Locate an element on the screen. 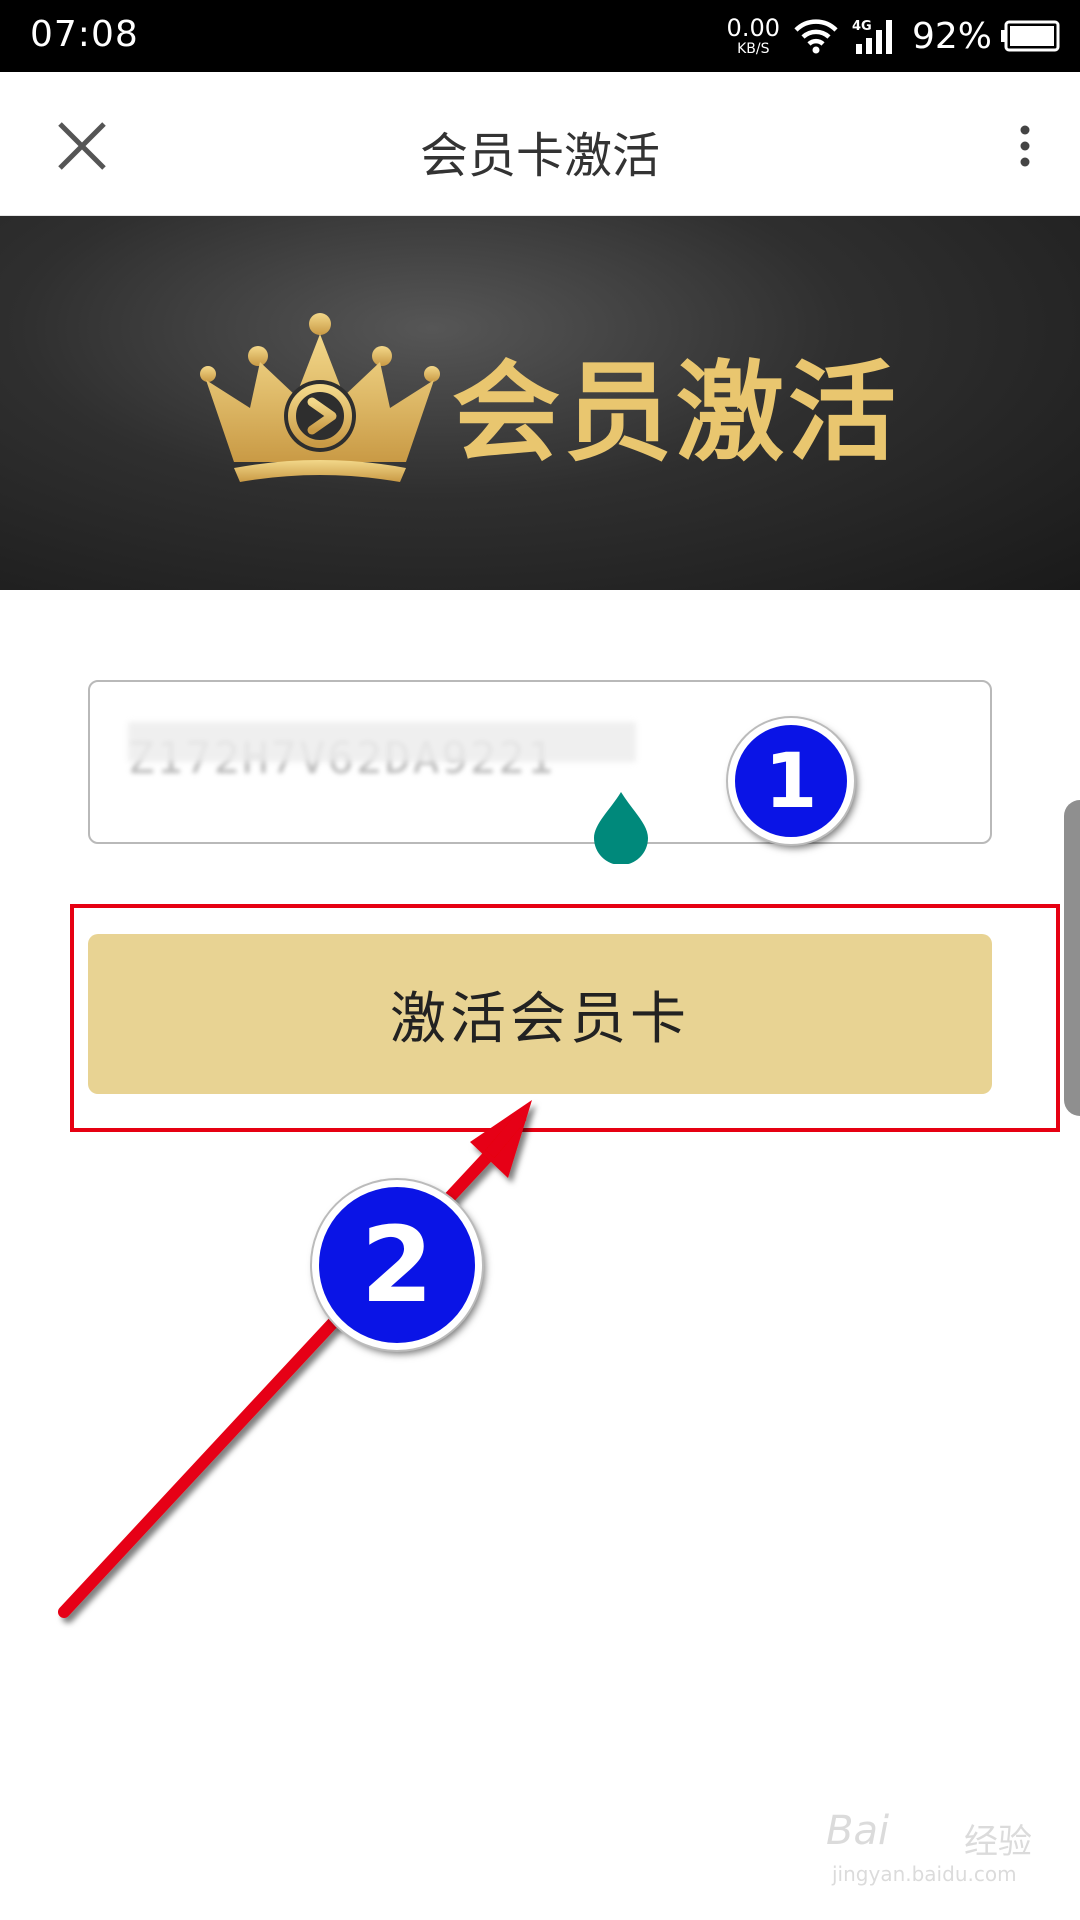 The height and width of the screenshot is (1920, 1080). app-header: 会员卡激活 is located at coordinates (540, 144).